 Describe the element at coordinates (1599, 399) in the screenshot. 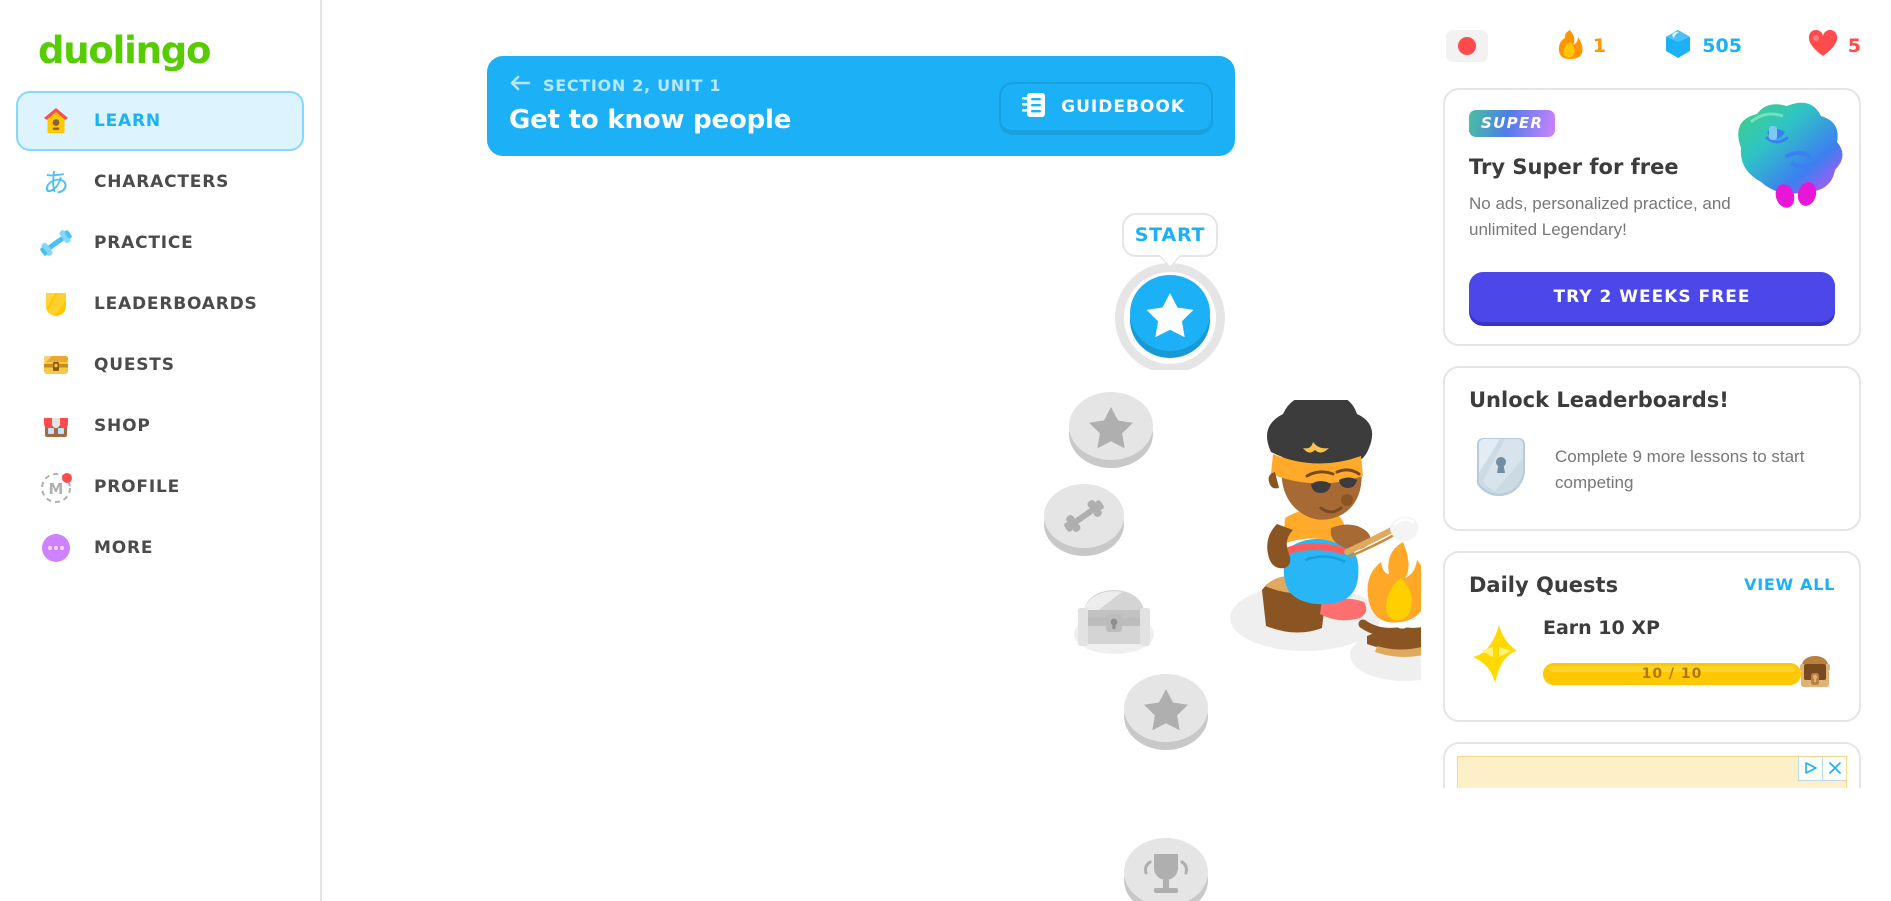

I see `leaderboard-card-title: Unlock Leaderboards!` at that location.